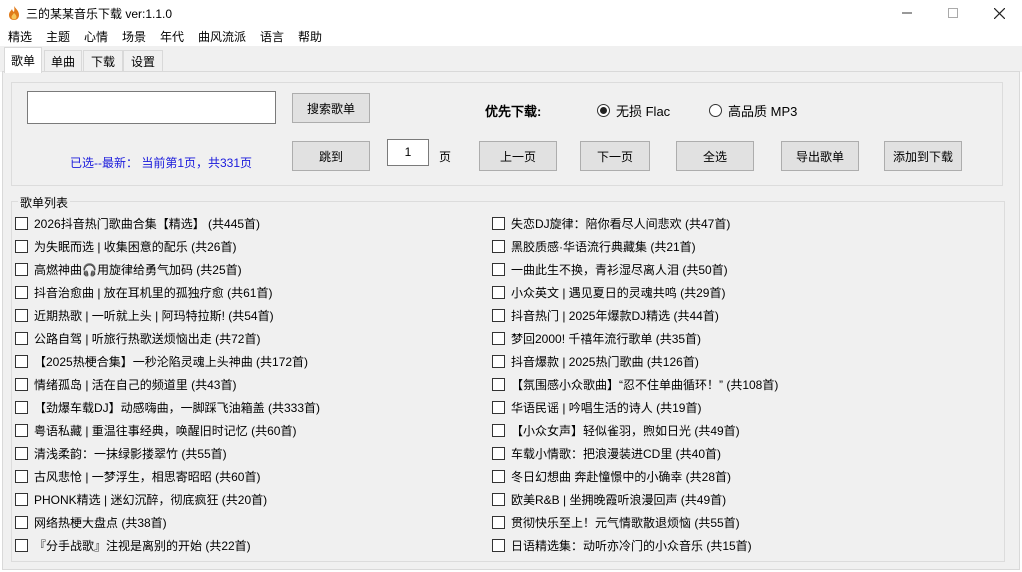 This screenshot has height=572, width=1022. Describe the element at coordinates (331, 156) in the screenshot. I see `jump-button: 跳到` at that location.